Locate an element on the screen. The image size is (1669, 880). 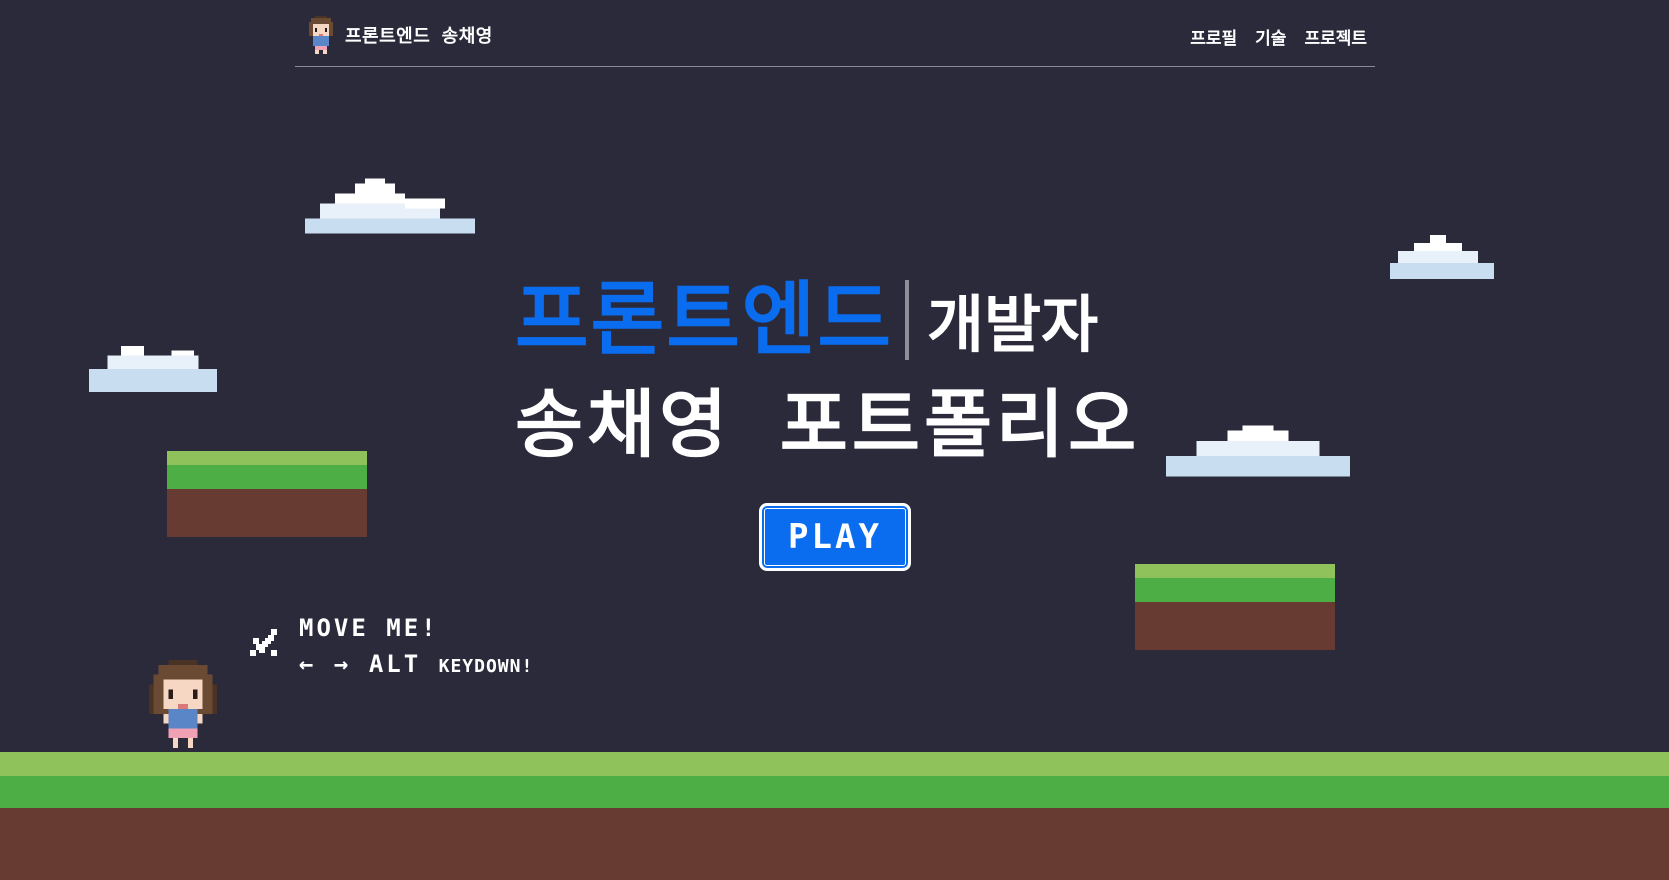
hint-key: ALT is located at coordinates (395, 664).